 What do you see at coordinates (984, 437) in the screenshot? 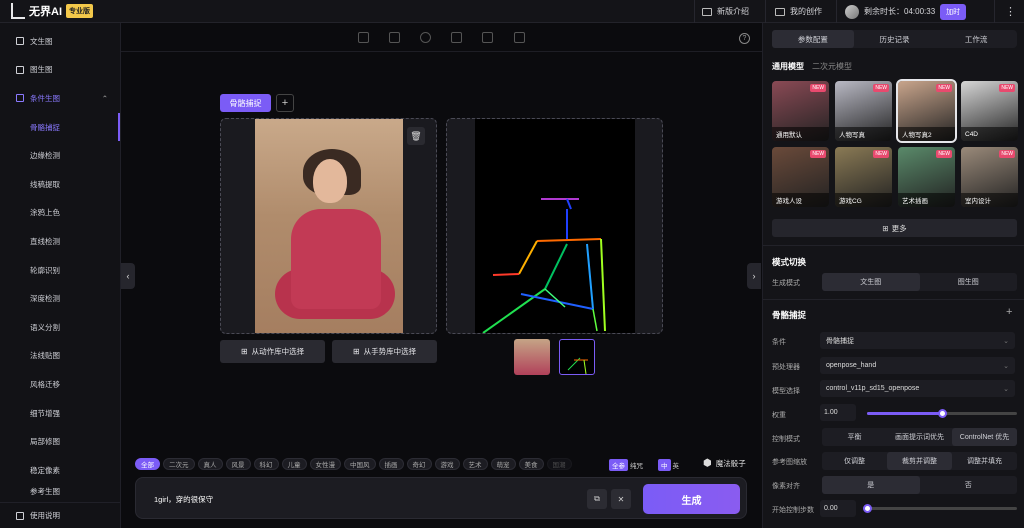
I see `control-controlnet-priority: ControlNet 优先` at bounding box center [984, 437].